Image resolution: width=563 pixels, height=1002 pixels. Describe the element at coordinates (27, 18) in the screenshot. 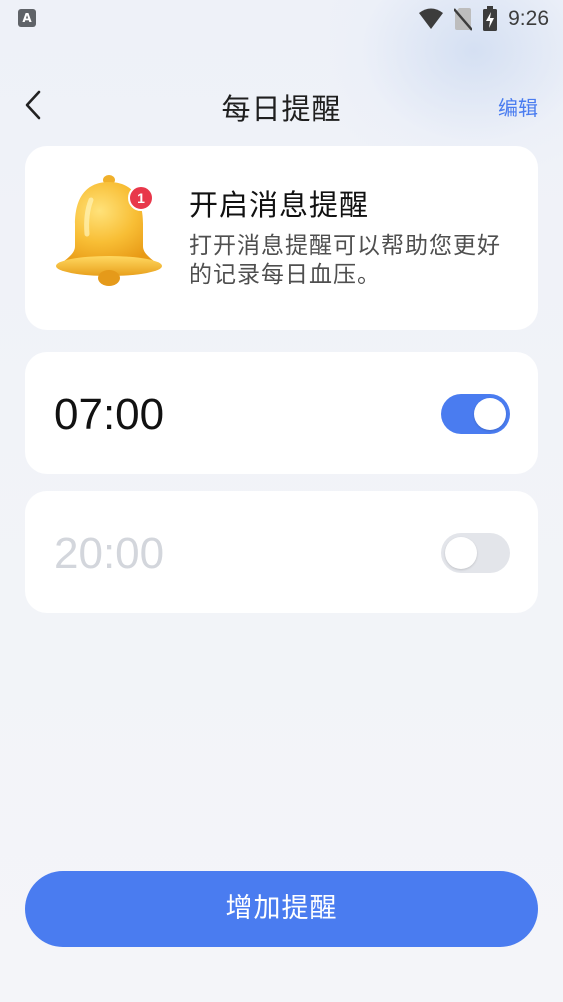

I see `app-notification-icon: A` at that location.